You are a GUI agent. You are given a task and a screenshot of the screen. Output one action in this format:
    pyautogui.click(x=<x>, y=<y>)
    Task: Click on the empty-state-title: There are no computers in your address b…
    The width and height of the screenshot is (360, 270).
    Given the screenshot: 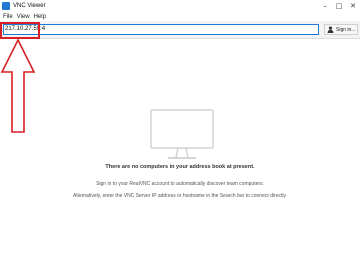 What is the action you would take?
    pyautogui.click(x=180, y=167)
    